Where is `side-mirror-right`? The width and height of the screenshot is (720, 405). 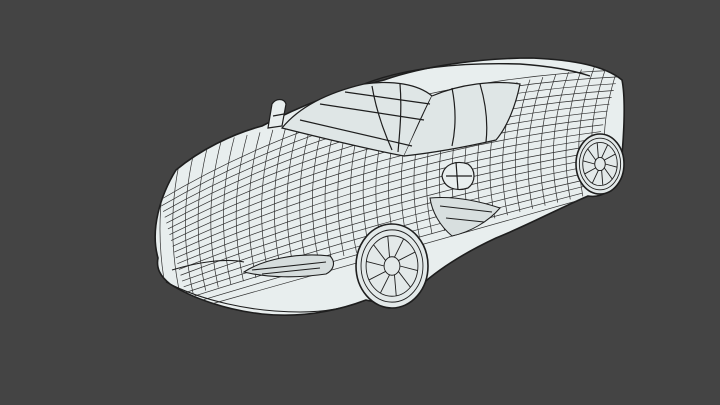 side-mirror-right is located at coordinates (458, 176).